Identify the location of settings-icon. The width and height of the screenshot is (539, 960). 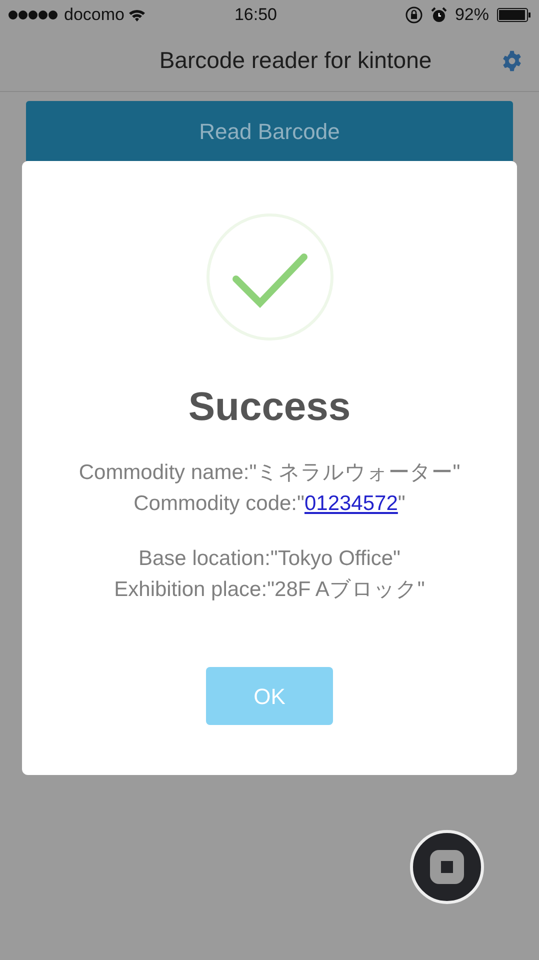
(512, 61).